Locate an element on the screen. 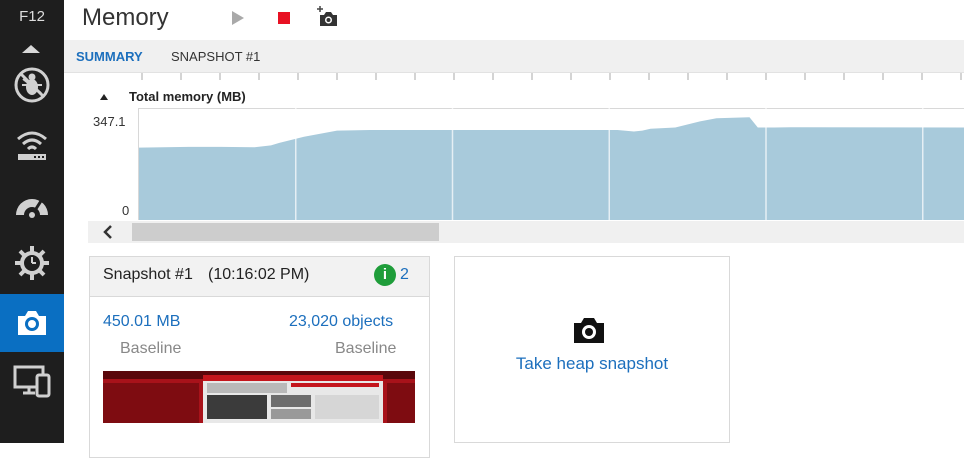 This screenshot has height=458, width=964. sidebar-item-responsiveness is located at coordinates (32, 263).